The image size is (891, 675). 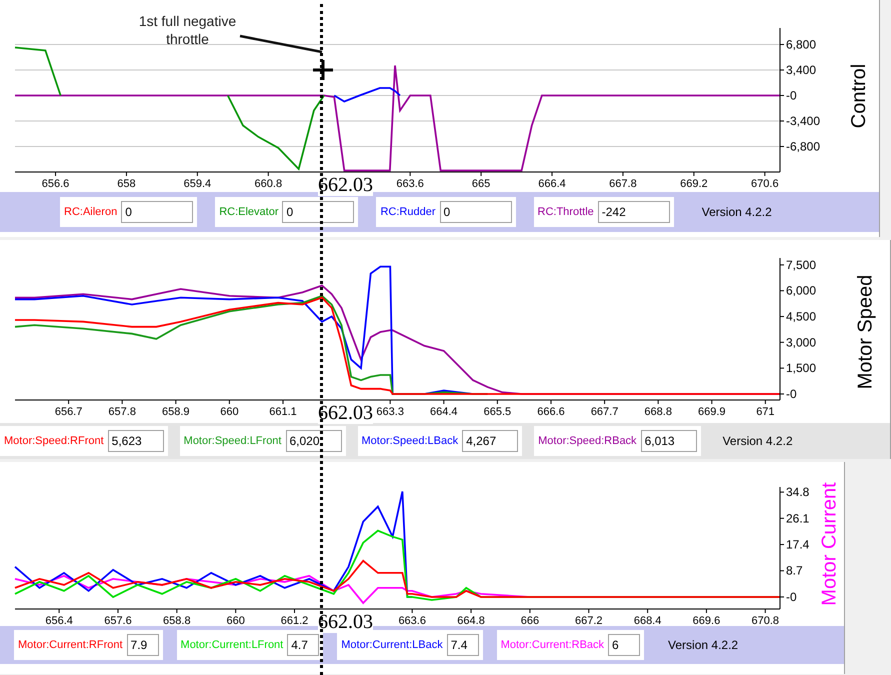 I want to click on tick-label: 670.8, so click(x=766, y=620).